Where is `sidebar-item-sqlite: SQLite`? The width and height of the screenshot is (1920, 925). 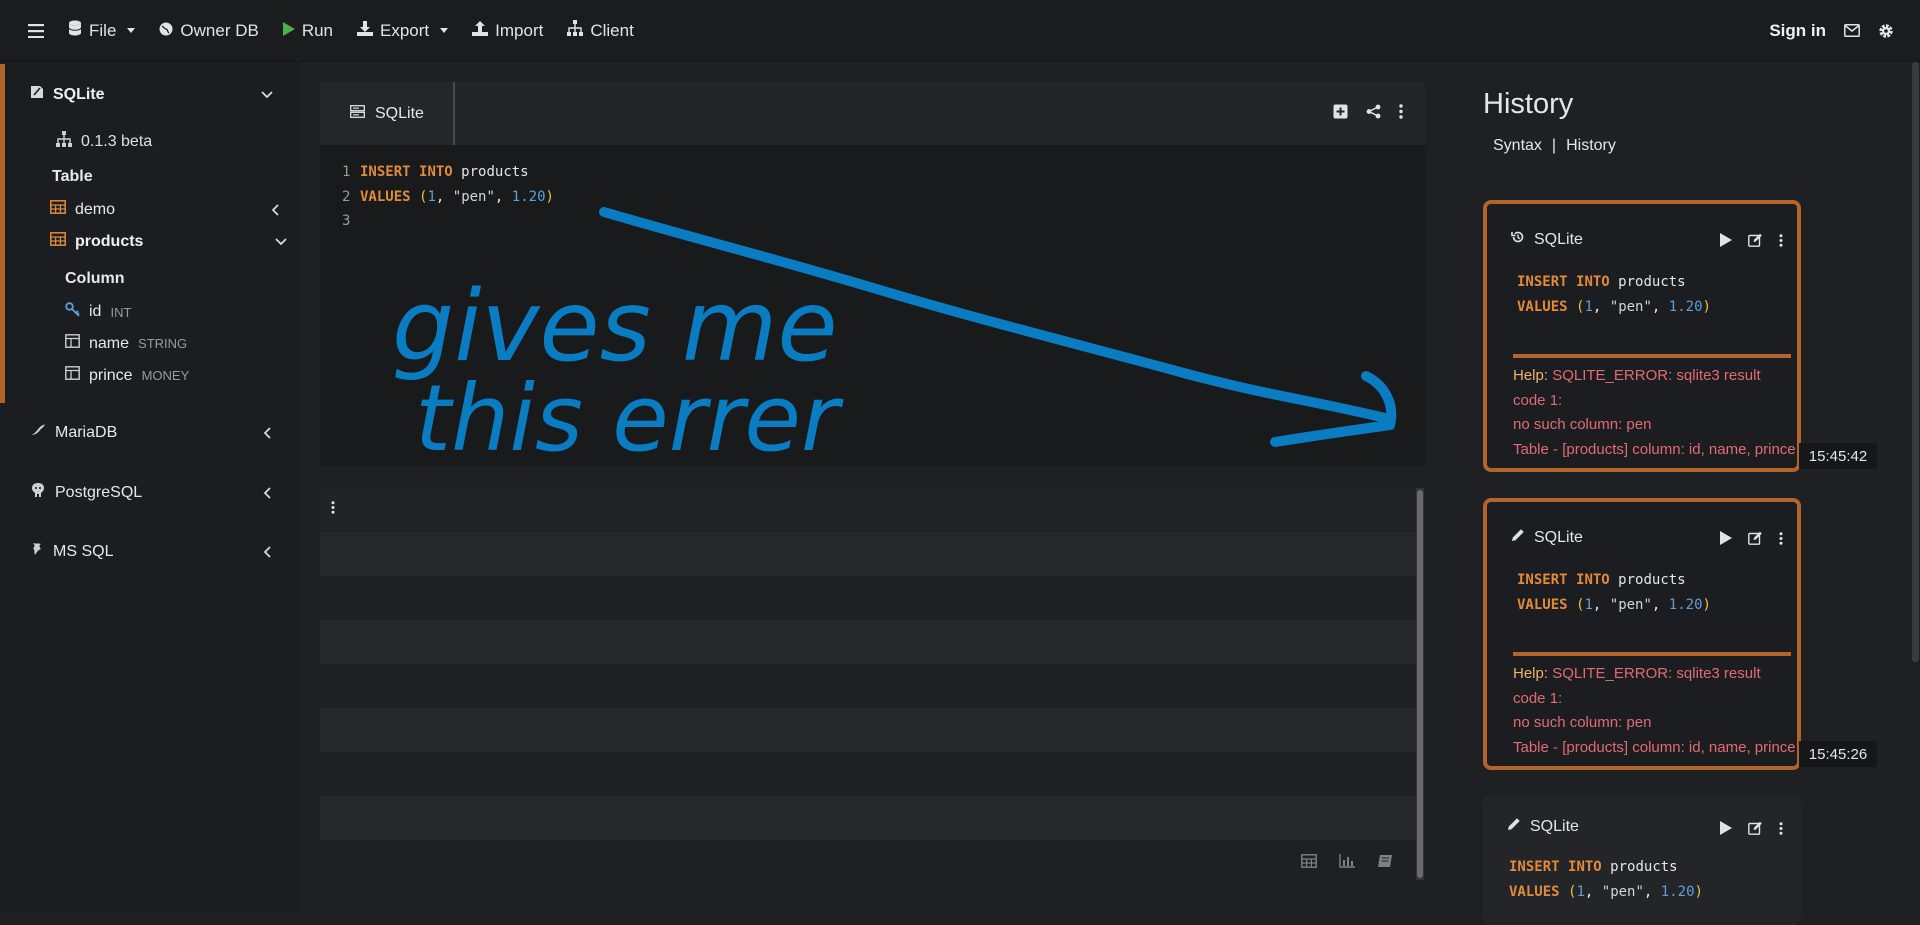 sidebar-item-sqlite: SQLite is located at coordinates (160, 94).